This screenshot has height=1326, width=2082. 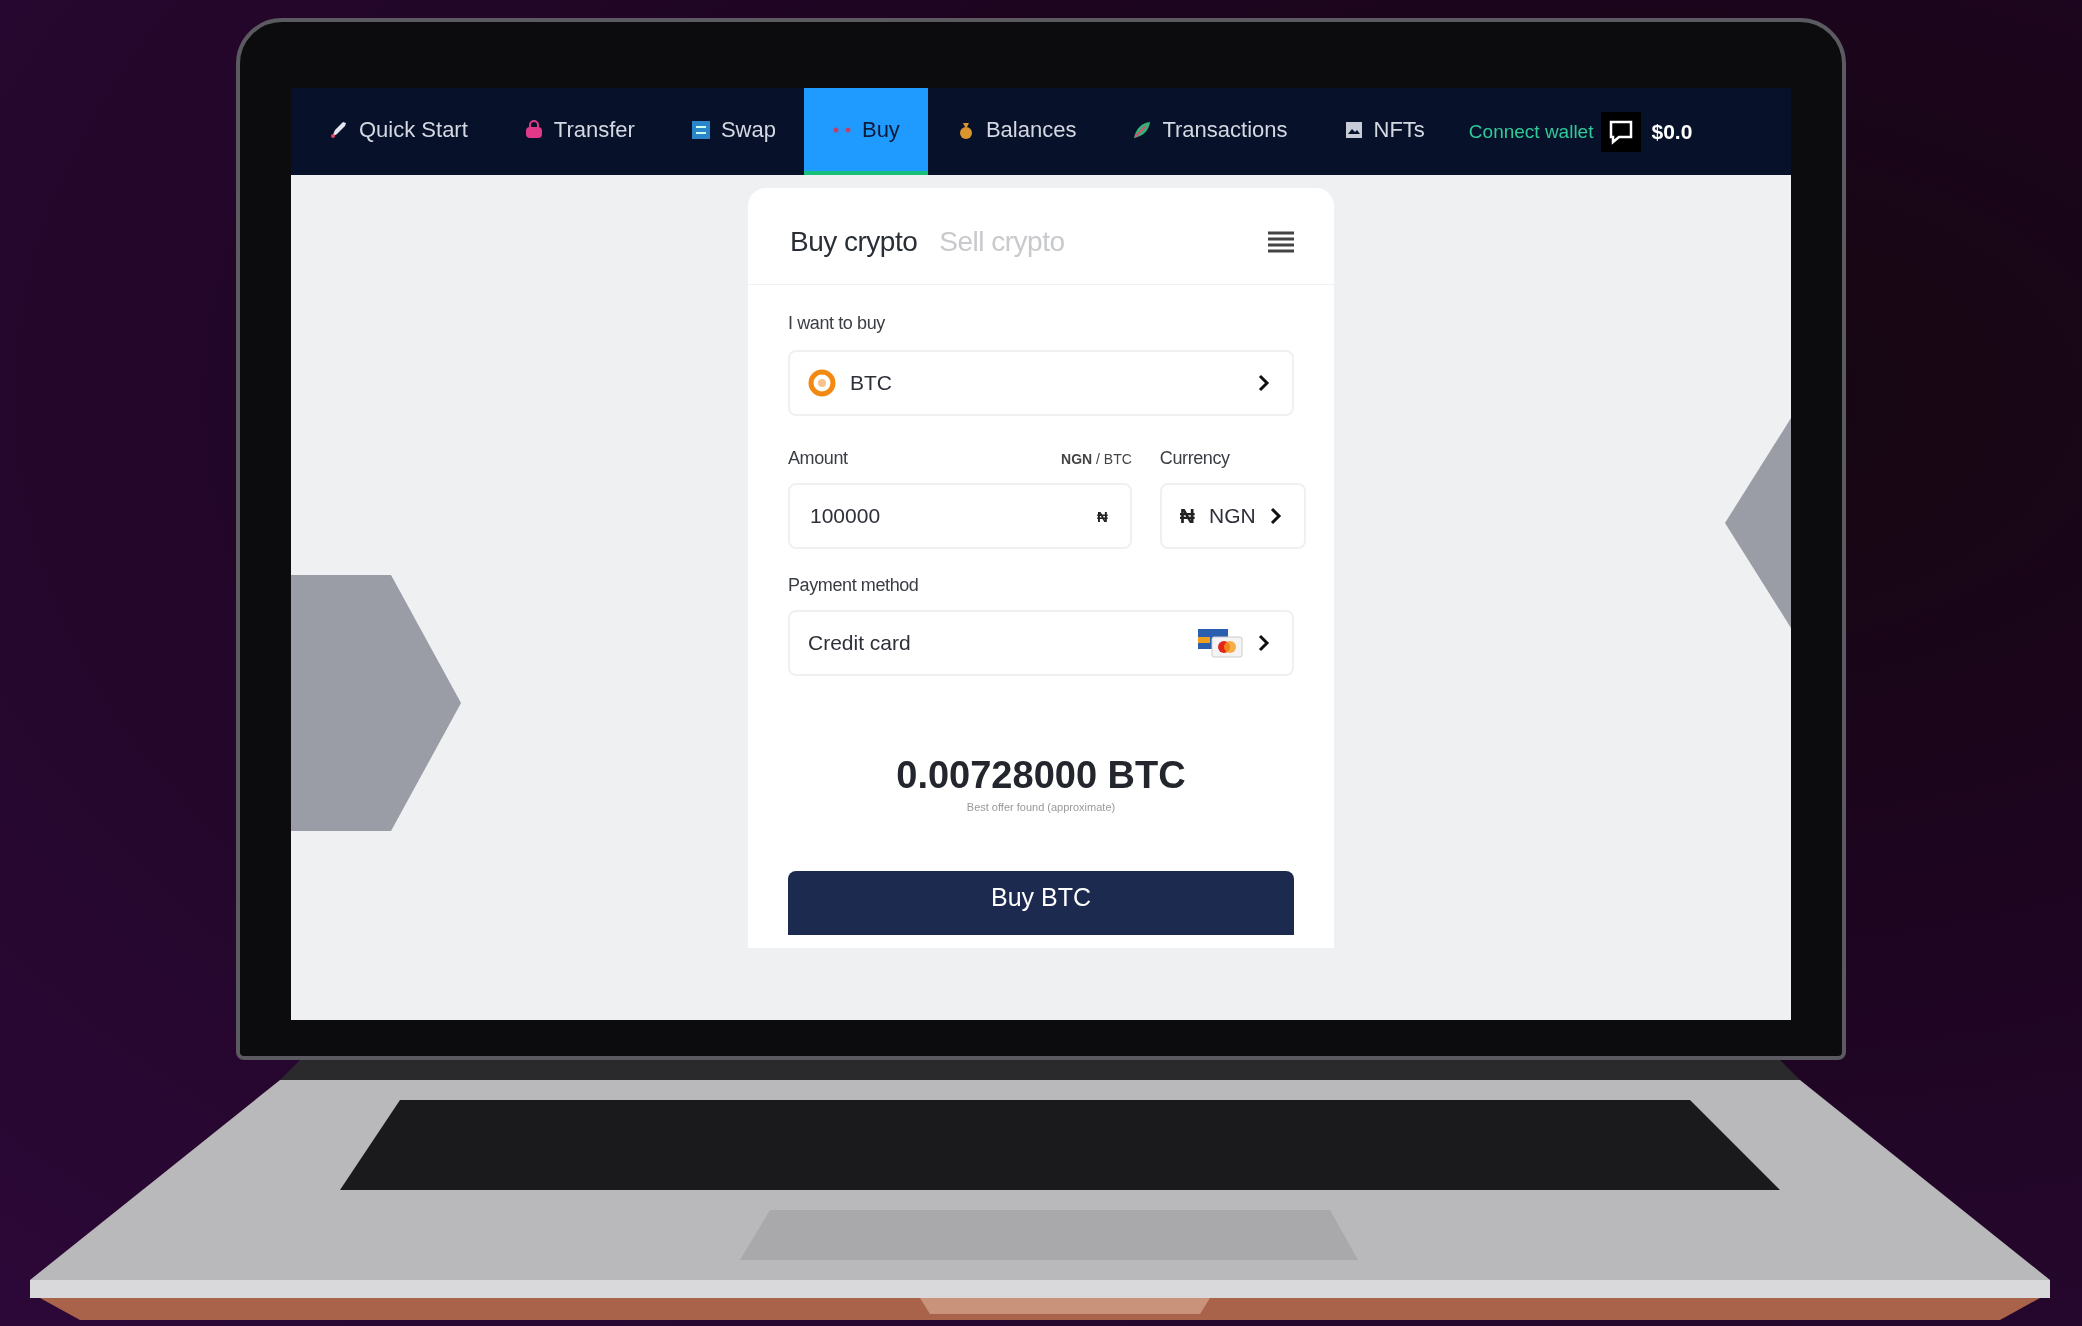 What do you see at coordinates (1384, 131) in the screenshot?
I see `nav-tab: NFTs` at bounding box center [1384, 131].